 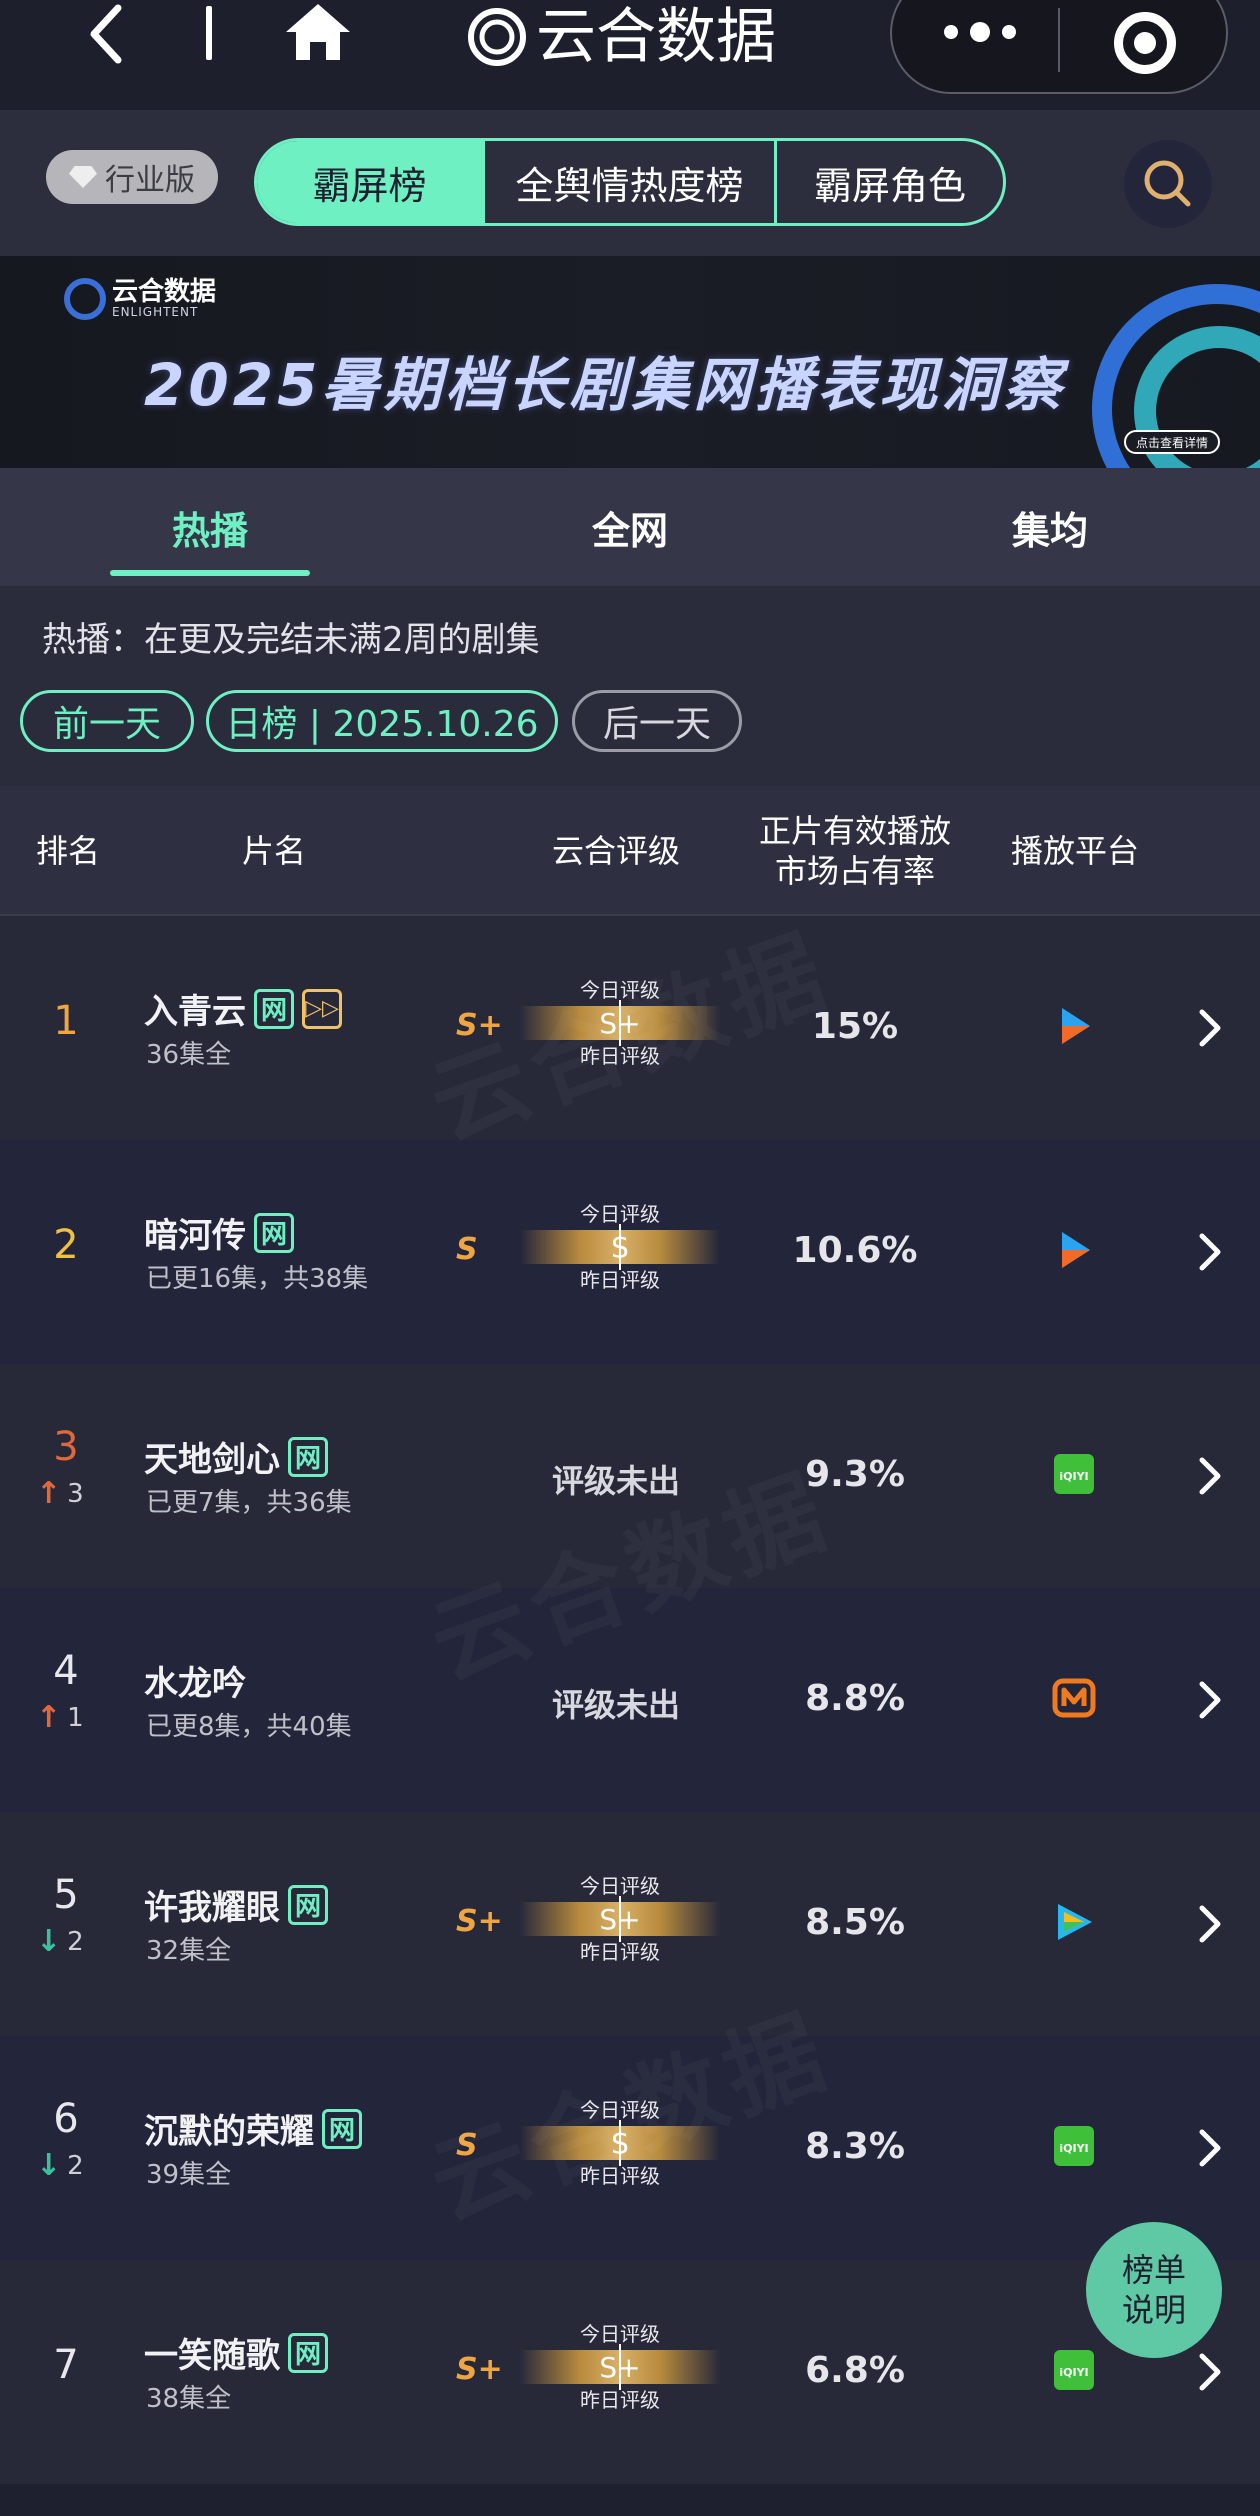 What do you see at coordinates (66, 1021) in the screenshot?
I see `rank-number: 1` at bounding box center [66, 1021].